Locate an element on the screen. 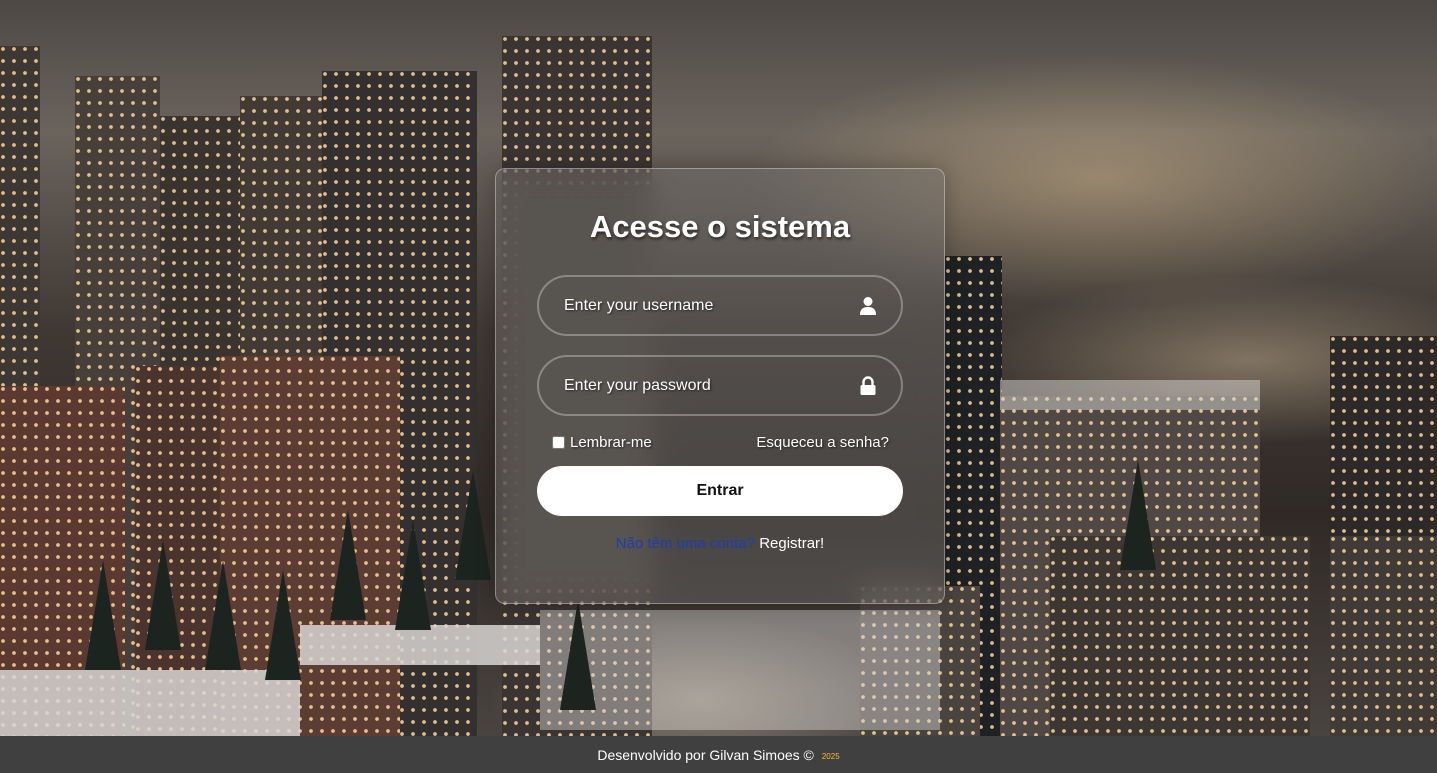 Image resolution: width=1437 pixels, height=773 pixels. register-prompt: Não têm uma conta? Registrar! is located at coordinates (720, 543).